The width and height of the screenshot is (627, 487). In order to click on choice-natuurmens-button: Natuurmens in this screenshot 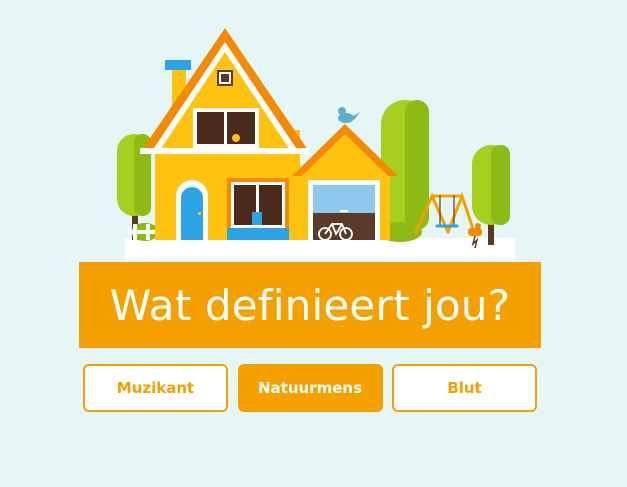, I will do `click(310, 388)`.